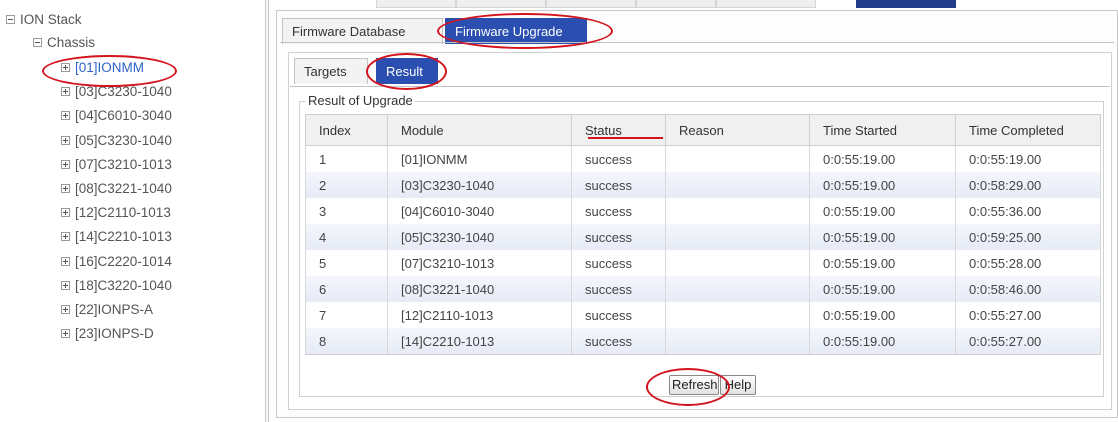 The height and width of the screenshot is (422, 1118). I want to click on tree-item-module: [14]C2210-1013, so click(116, 237).